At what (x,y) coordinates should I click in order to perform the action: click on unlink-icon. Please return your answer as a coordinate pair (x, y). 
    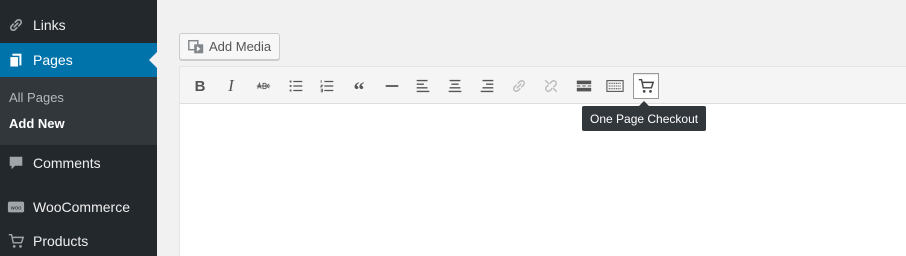
    Looking at the image, I should click on (551, 86).